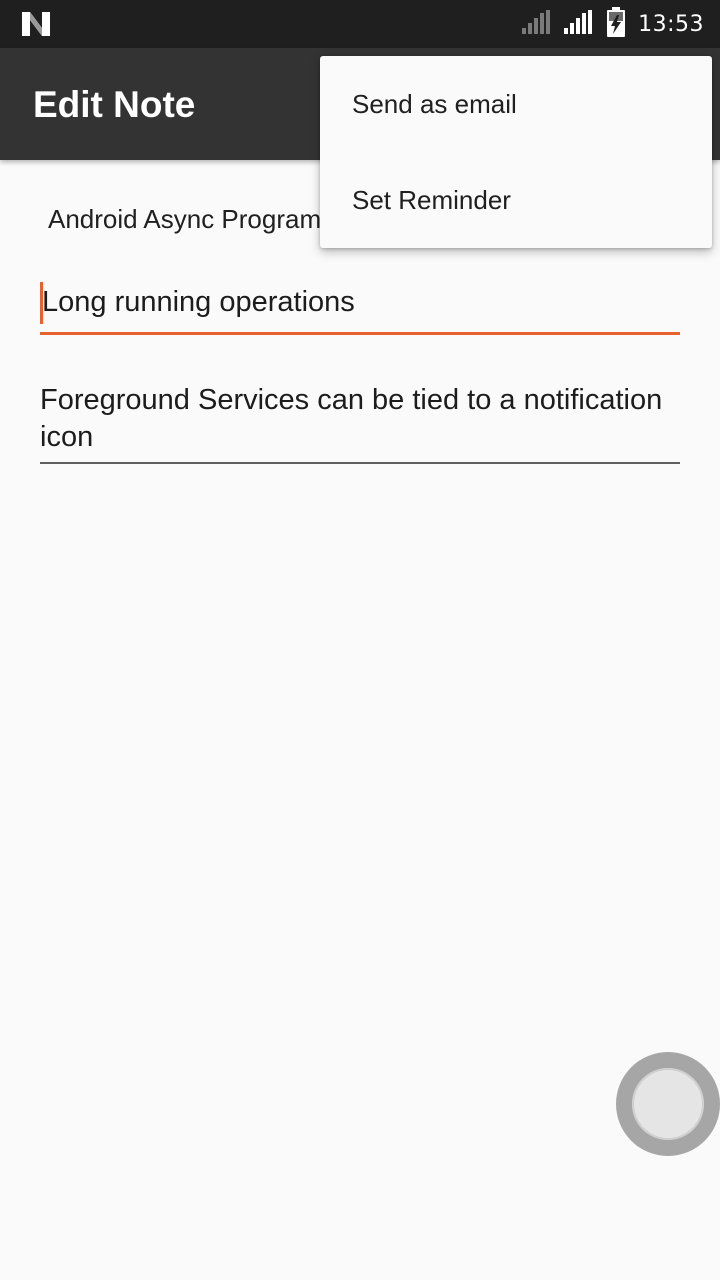 The image size is (720, 1280). Describe the element at coordinates (360, 307) in the screenshot. I see `note-title-field: Long running operations` at that location.